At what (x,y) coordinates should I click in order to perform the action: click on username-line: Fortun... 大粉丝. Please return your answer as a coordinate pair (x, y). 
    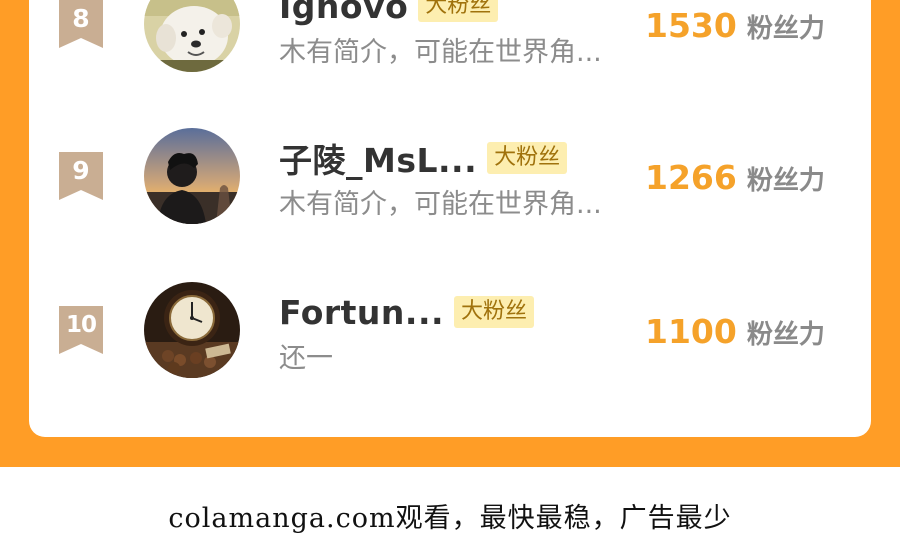
    Looking at the image, I should click on (407, 312).